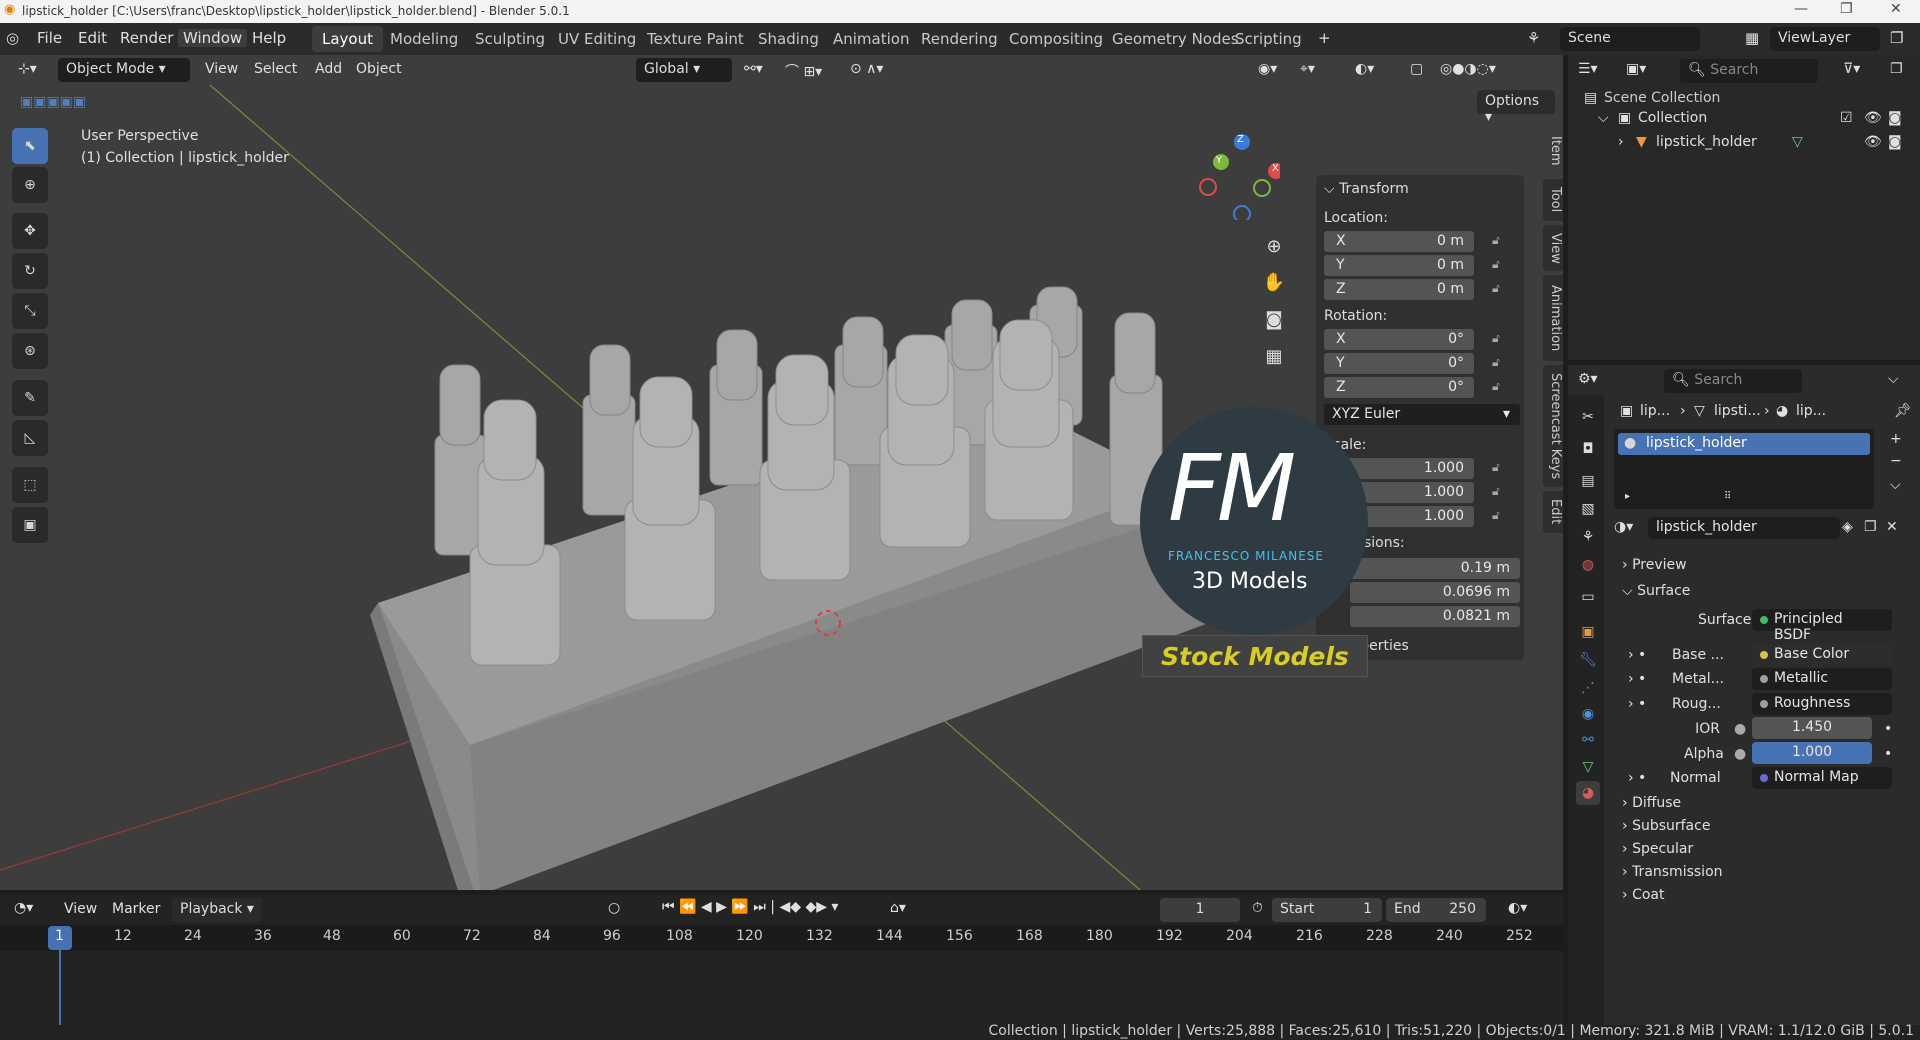 Image resolution: width=1920 pixels, height=1040 pixels. I want to click on camera-icon: ◙, so click(1895, 142).